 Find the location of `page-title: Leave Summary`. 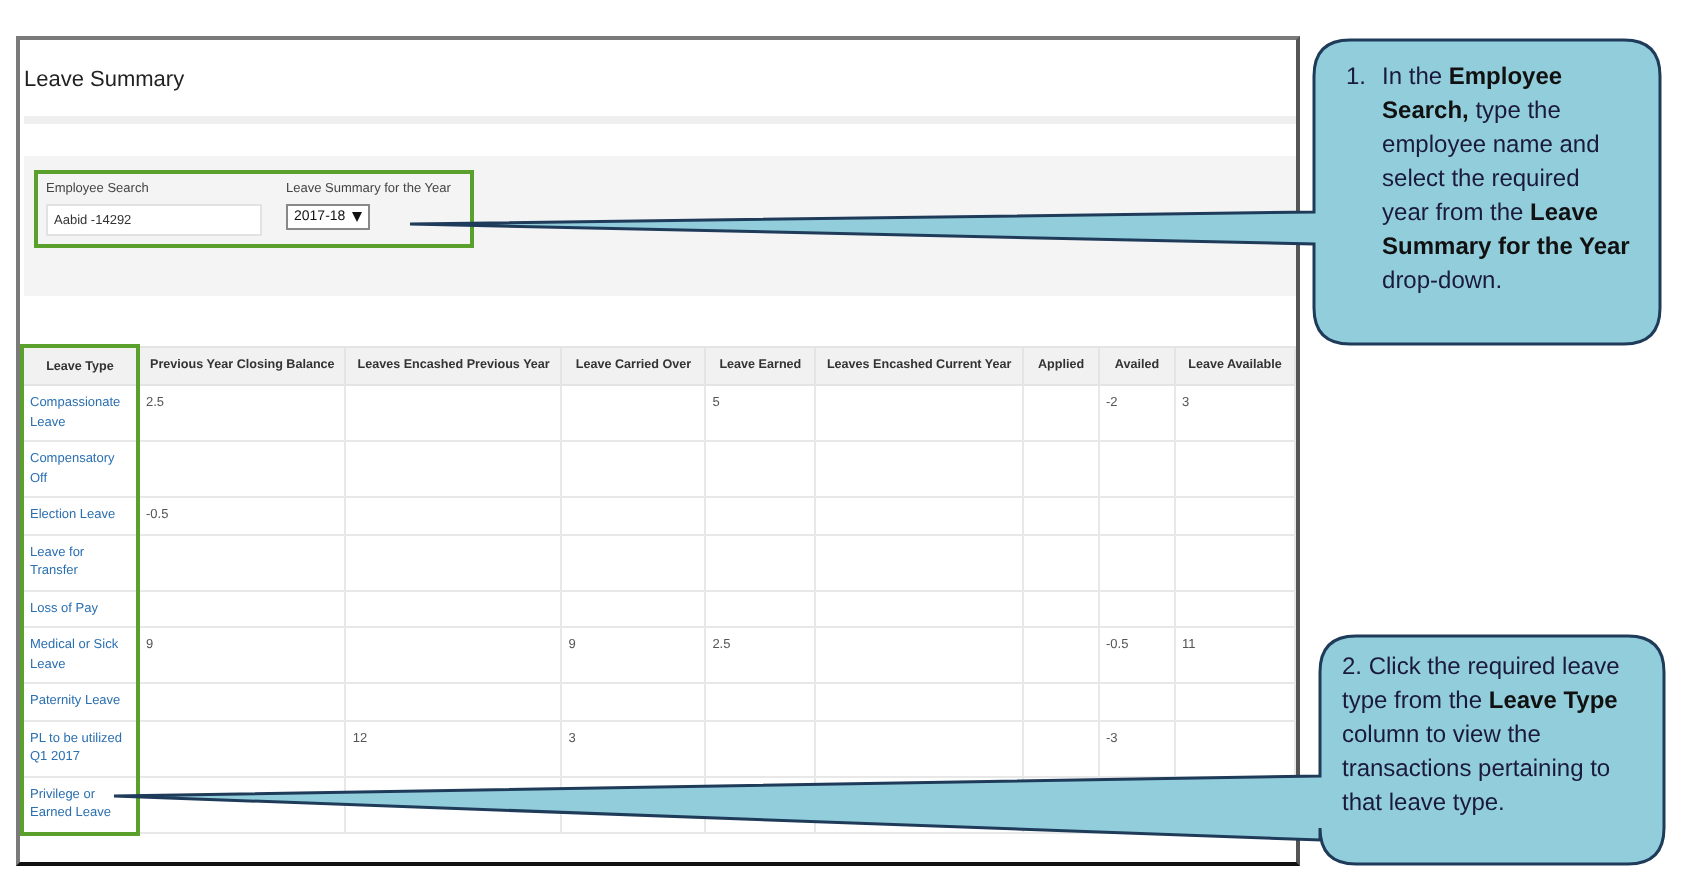

page-title: Leave Summary is located at coordinates (104, 81).